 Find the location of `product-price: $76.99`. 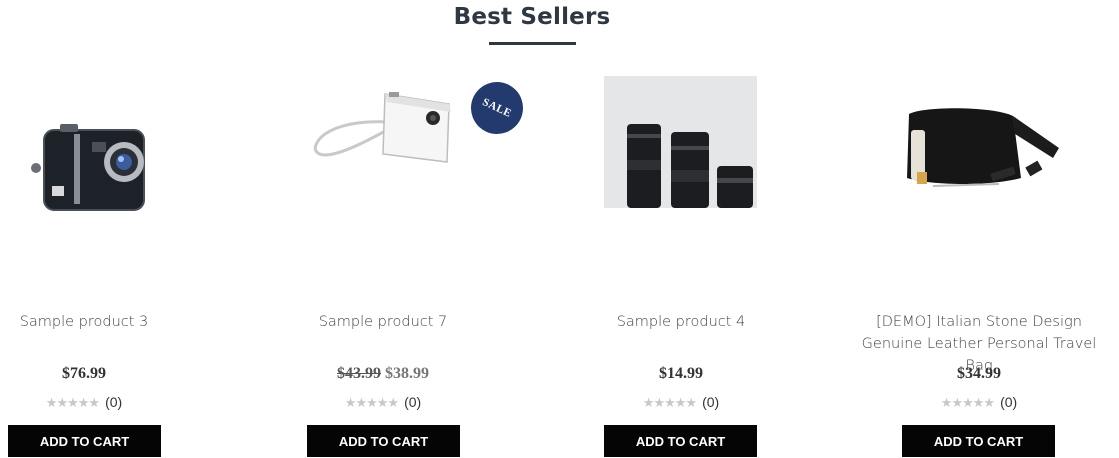

product-price: $76.99 is located at coordinates (102, 374).